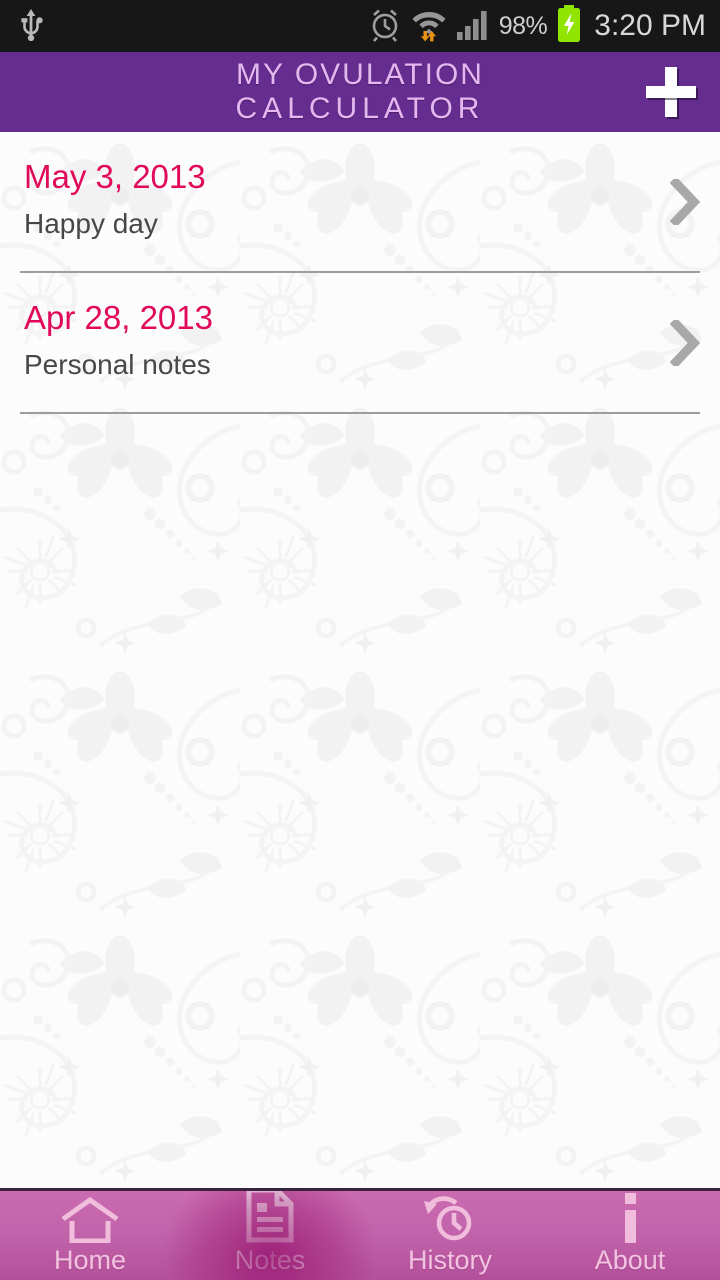  What do you see at coordinates (523, 25) in the screenshot?
I see `battery-percent-label: 98%` at bounding box center [523, 25].